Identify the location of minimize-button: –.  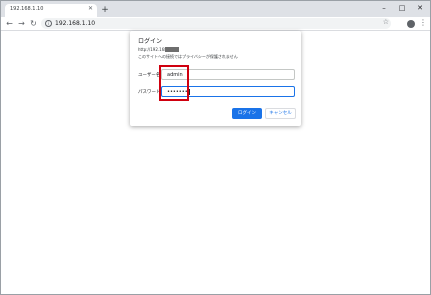
(384, 8).